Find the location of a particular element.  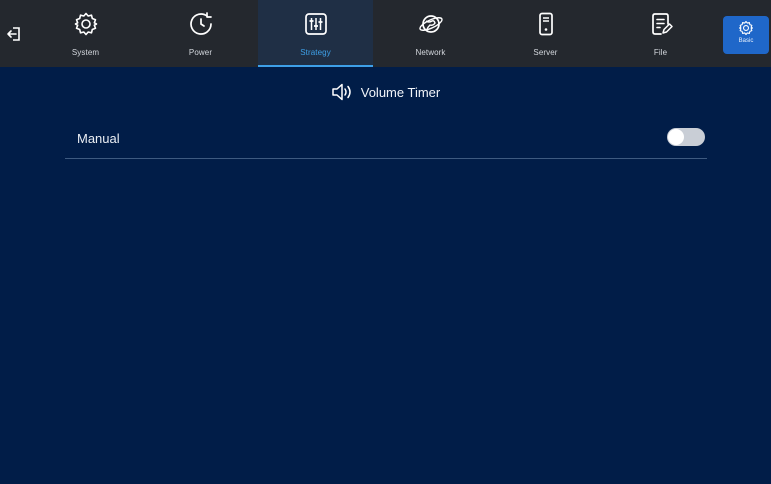

tab-power: Power is located at coordinates (200, 33).